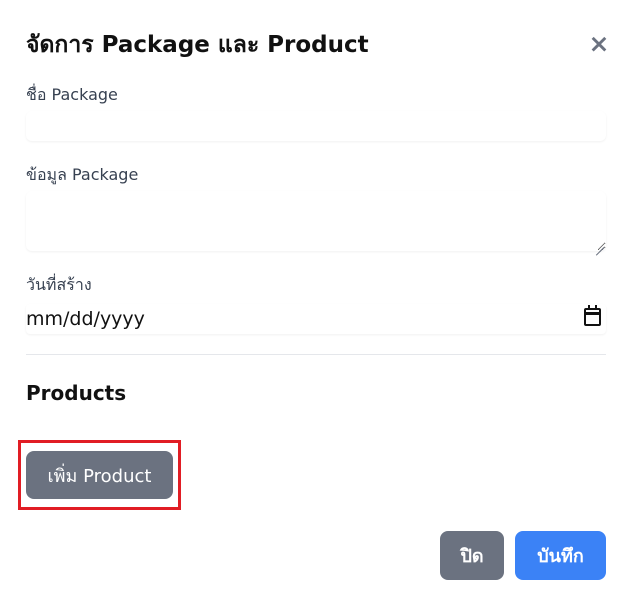 The width and height of the screenshot is (632, 610). I want to click on modal-title: จัดการ Package และ Product, so click(197, 45).